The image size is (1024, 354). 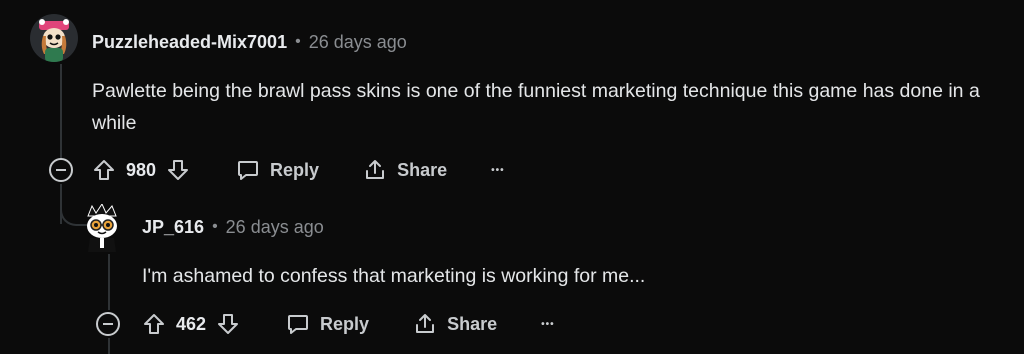 I want to click on comment-meta: JP_616 • 26 days ago, so click(x=233, y=227).